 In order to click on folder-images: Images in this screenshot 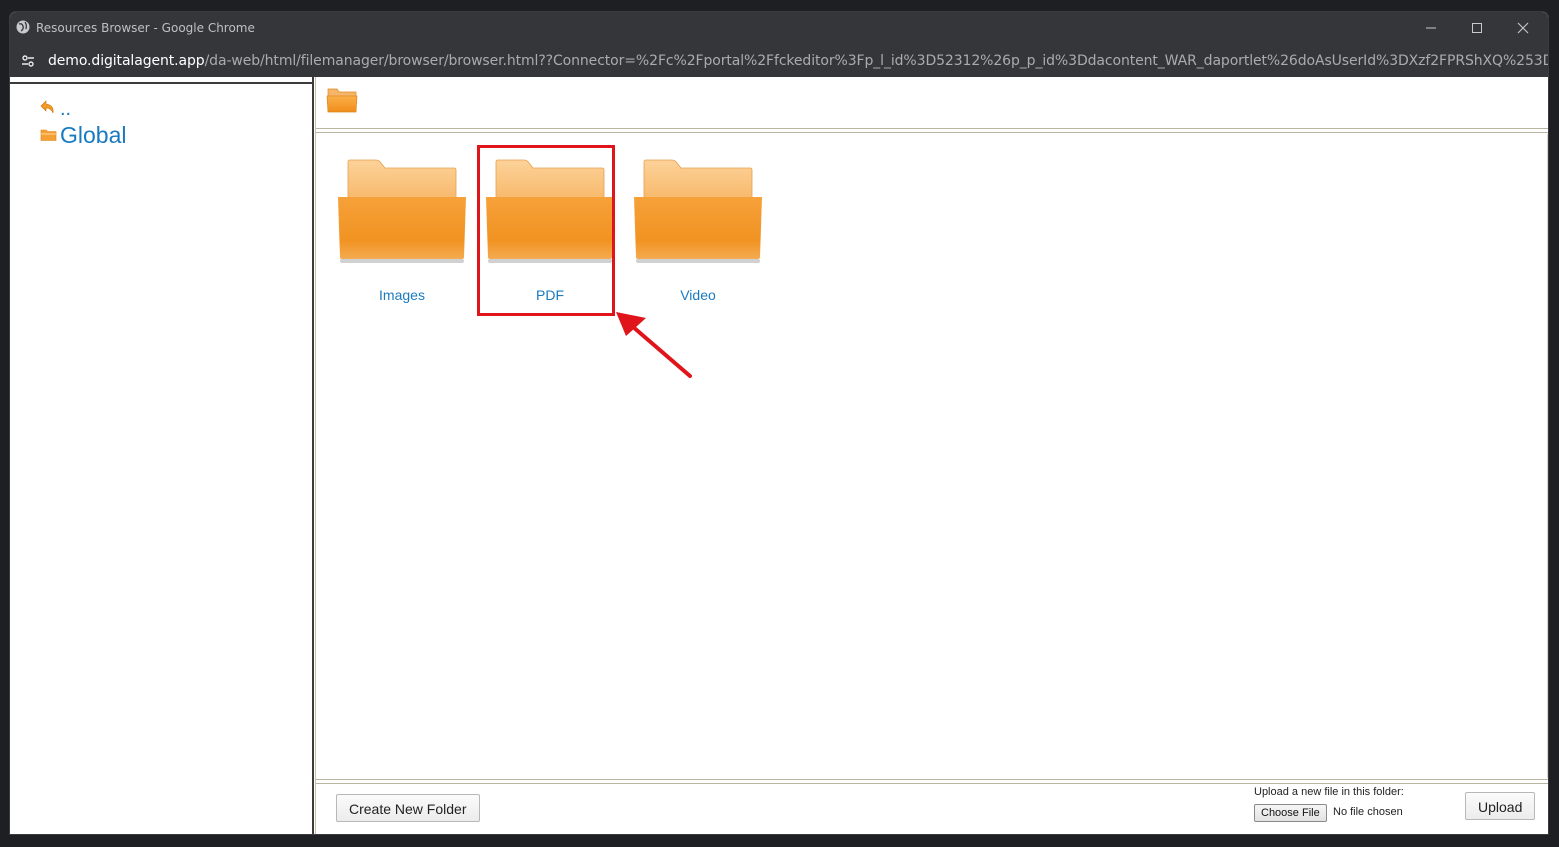, I will do `click(402, 231)`.